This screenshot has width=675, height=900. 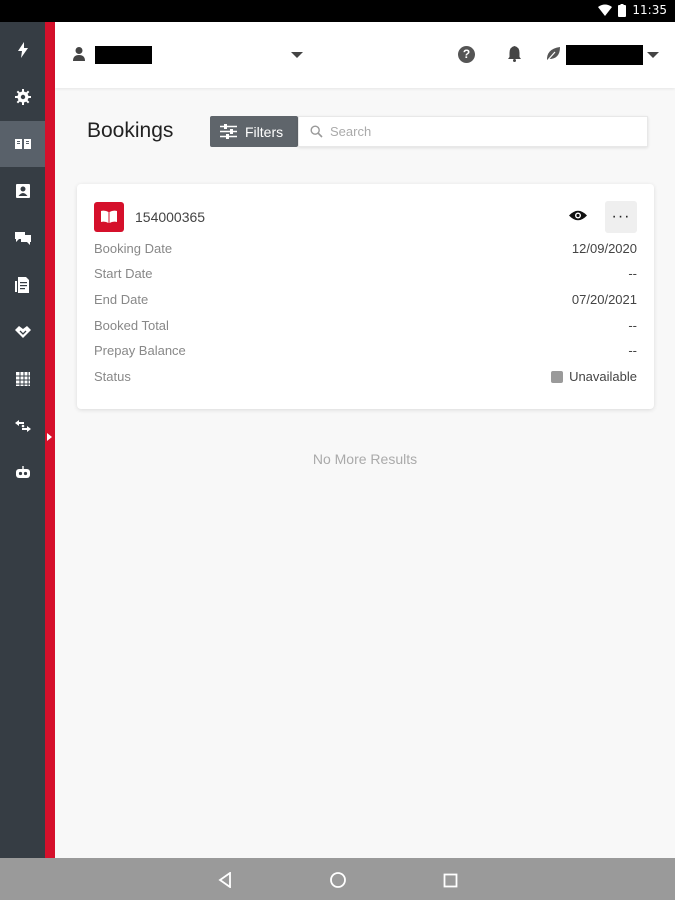 What do you see at coordinates (365, 55) in the screenshot?
I see `top-header: ?` at bounding box center [365, 55].